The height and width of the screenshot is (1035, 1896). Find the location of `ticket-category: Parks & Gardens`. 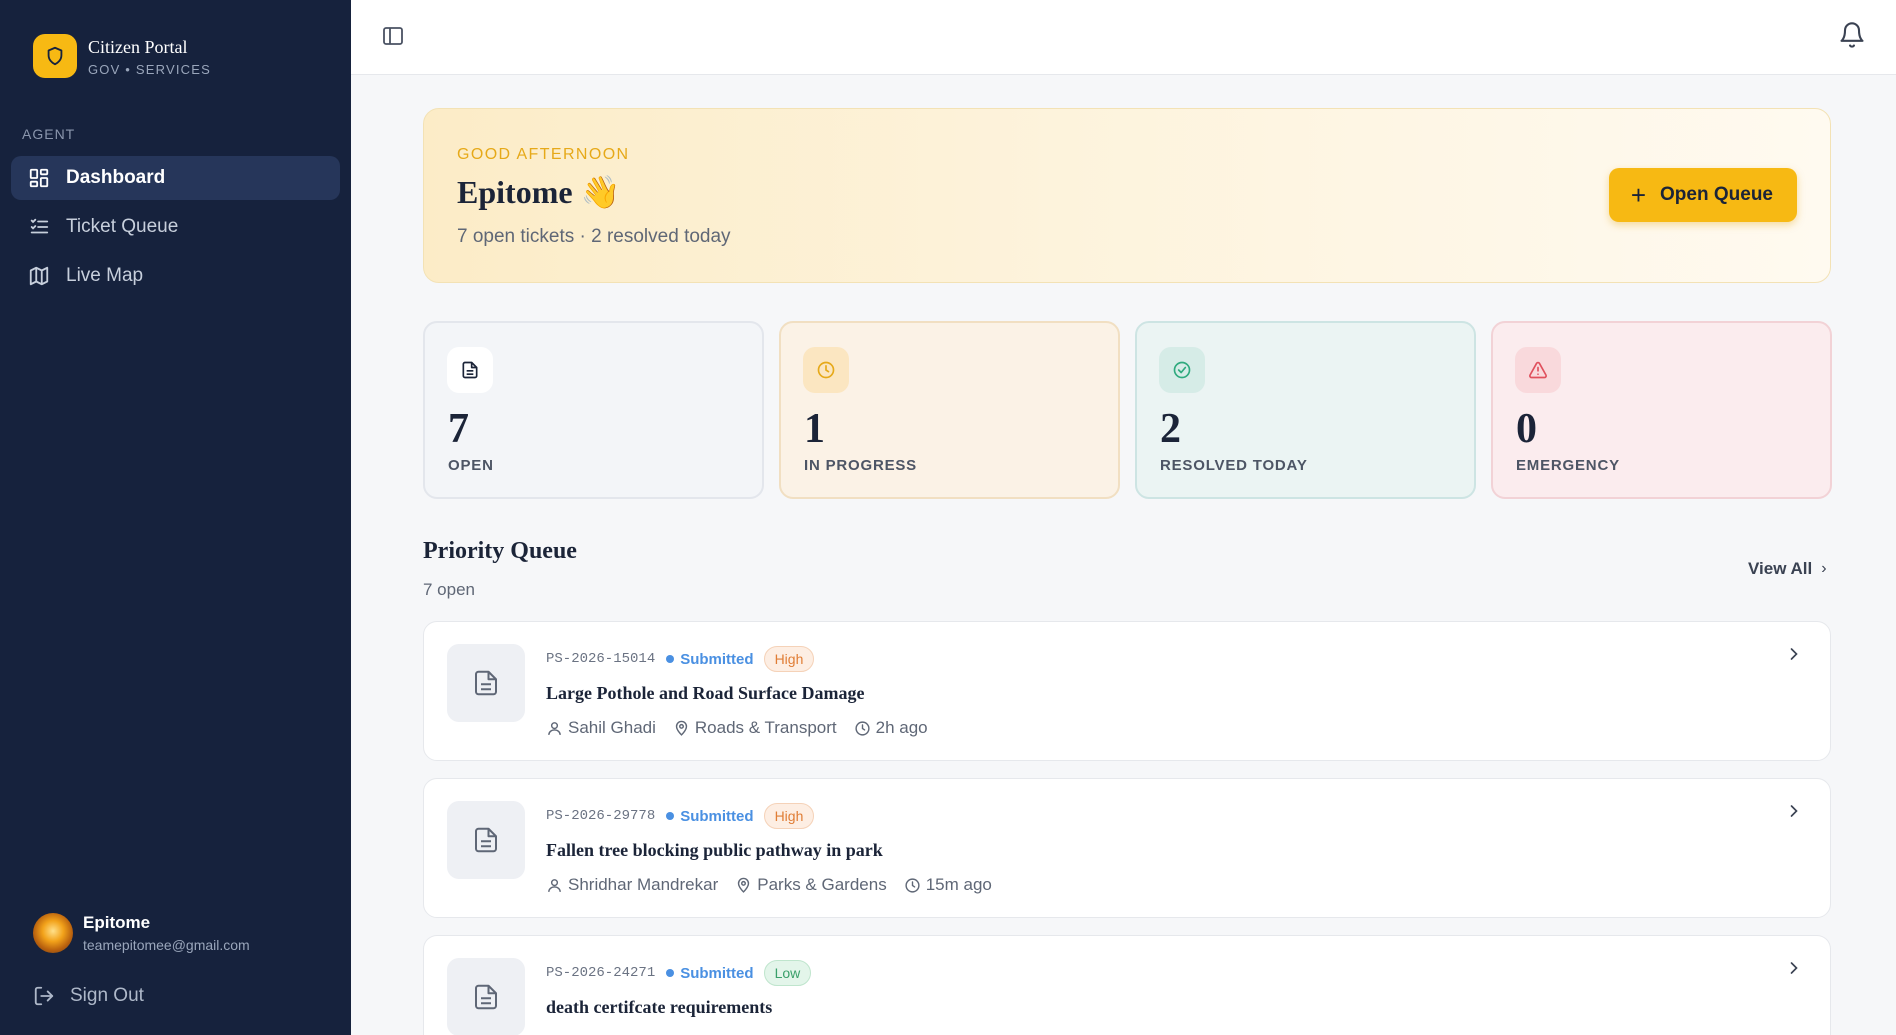

ticket-category: Parks & Gardens is located at coordinates (822, 884).